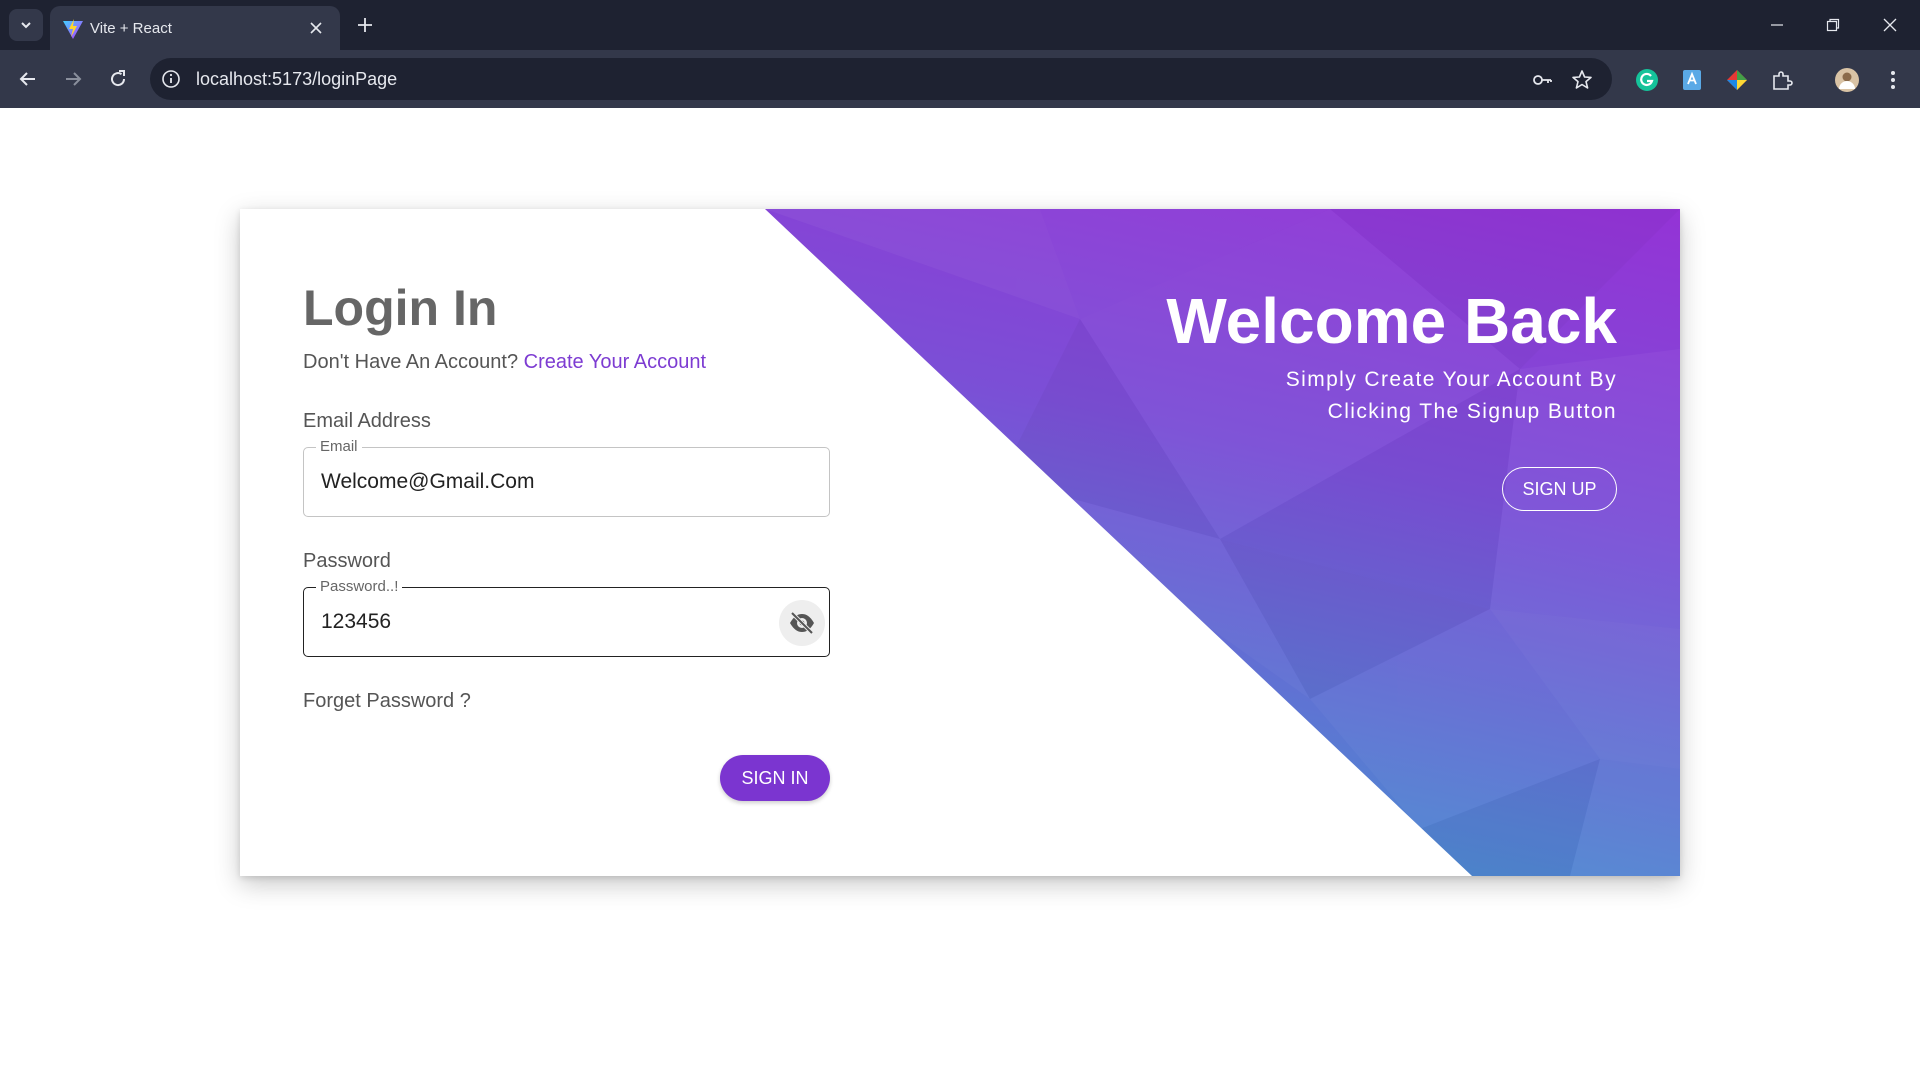 This screenshot has height=1080, width=1920. Describe the element at coordinates (387, 701) in the screenshot. I see `forget-password-link: Forget Password ?` at that location.